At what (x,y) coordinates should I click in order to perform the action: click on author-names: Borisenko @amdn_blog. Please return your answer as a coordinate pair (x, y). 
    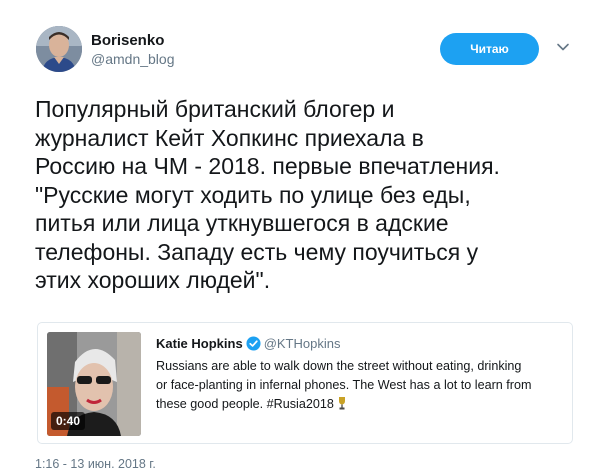
    Looking at the image, I should click on (133, 50).